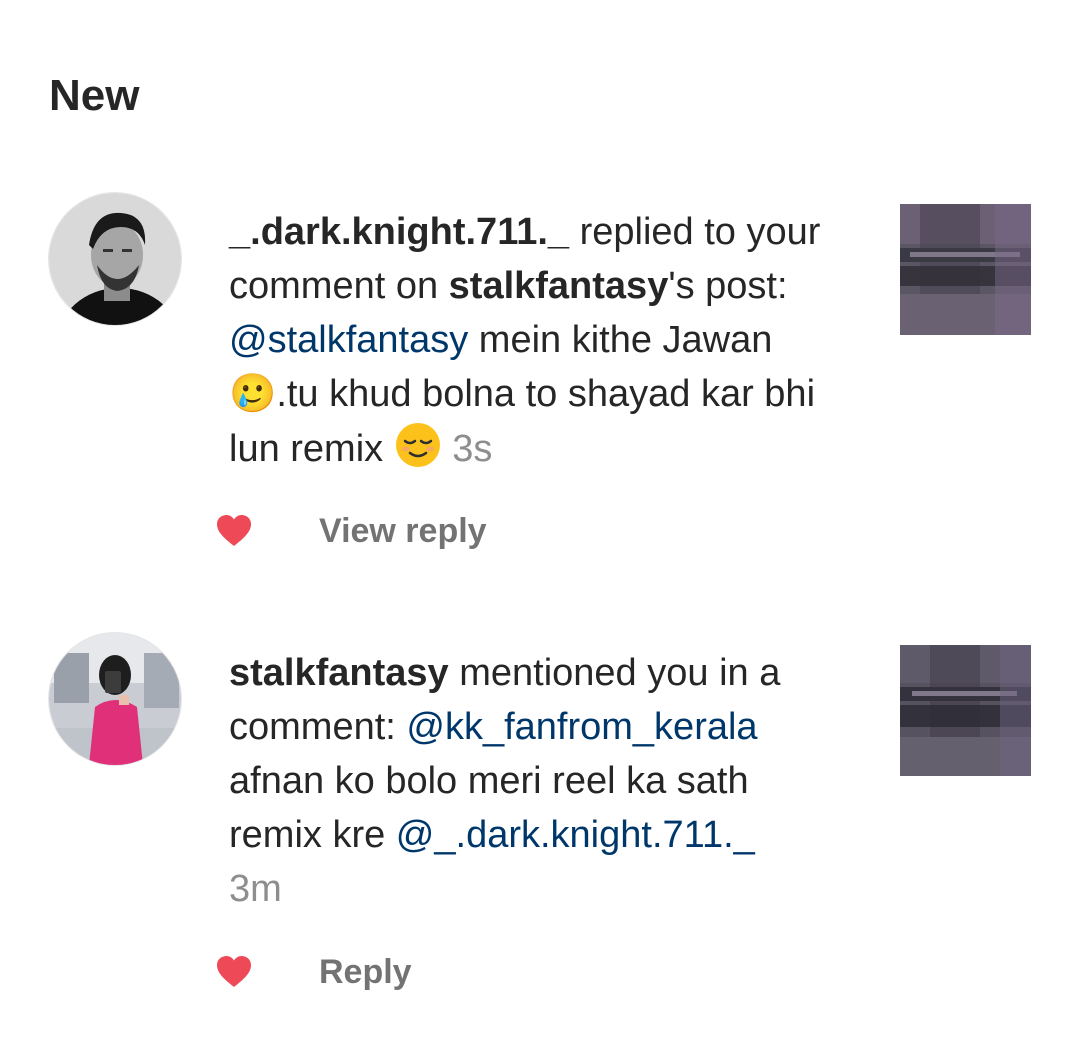 The height and width of the screenshot is (1056, 1080). Describe the element at coordinates (559, 286) in the screenshot. I see `target-user-link: stalkfantasy` at that location.